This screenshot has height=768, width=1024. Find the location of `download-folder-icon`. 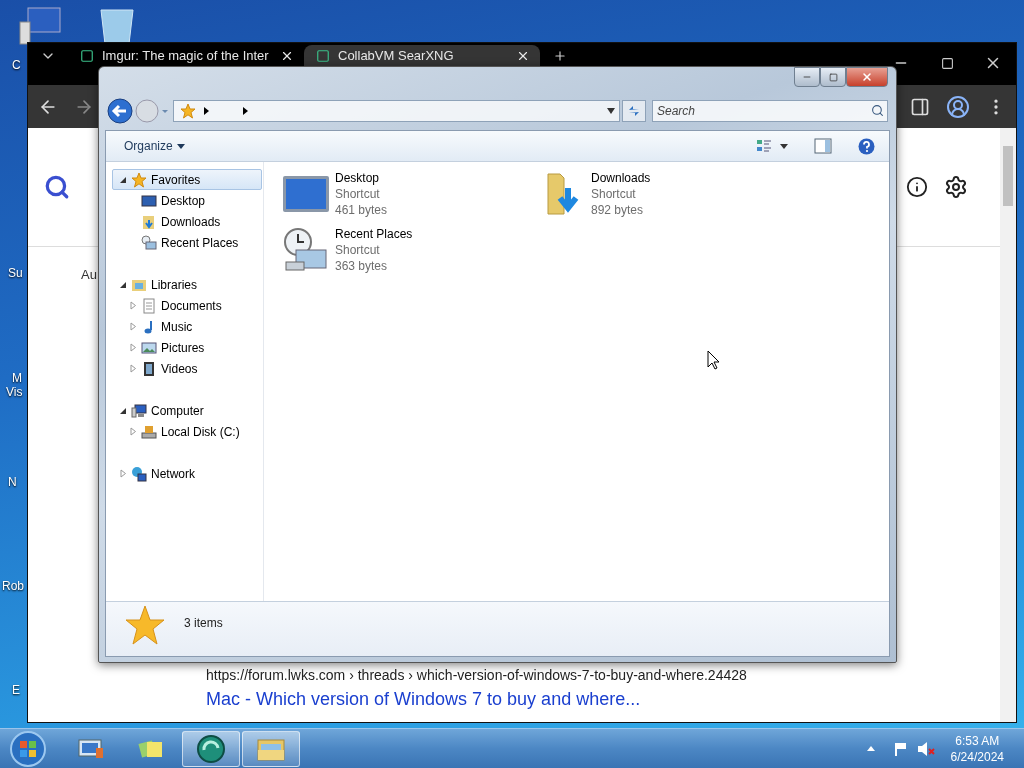

download-folder-icon is located at coordinates (149, 221).